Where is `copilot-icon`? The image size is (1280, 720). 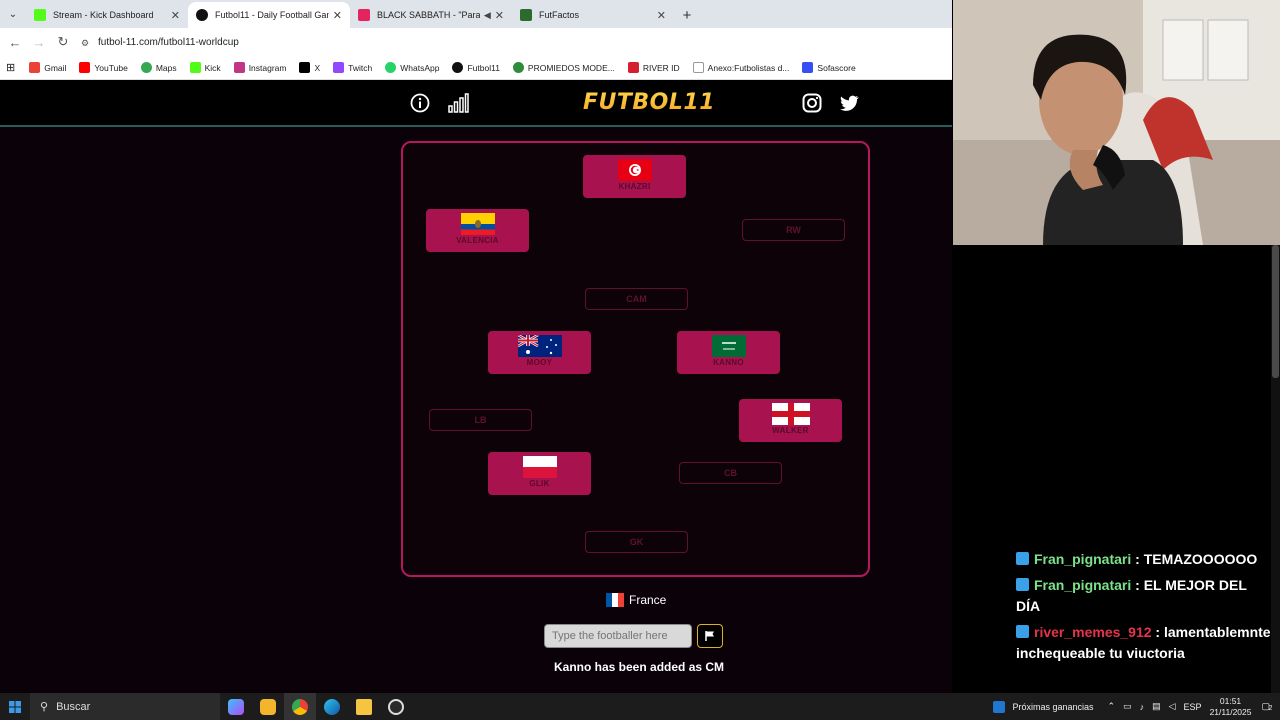 copilot-icon is located at coordinates (236, 706).